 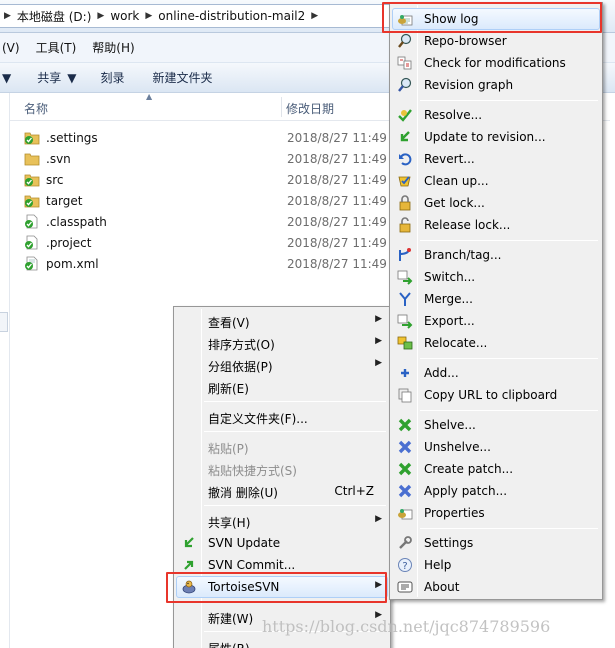 What do you see at coordinates (454, 513) in the screenshot?
I see `menu-item-label: Properties` at bounding box center [454, 513].